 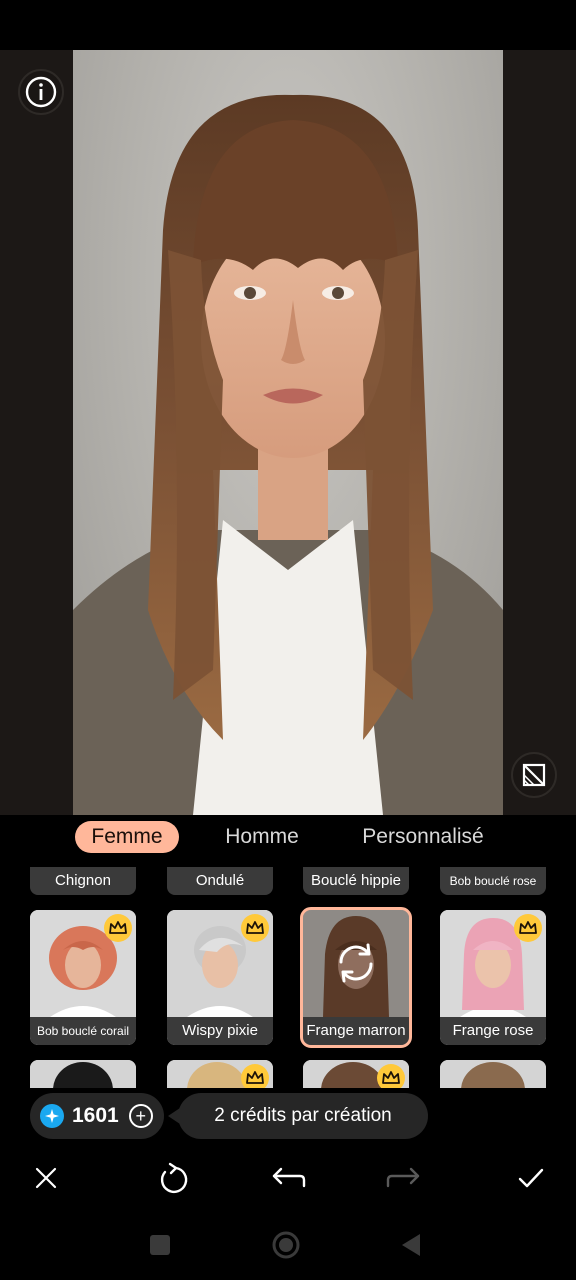 I want to click on close-button, so click(x=46, y=1178).